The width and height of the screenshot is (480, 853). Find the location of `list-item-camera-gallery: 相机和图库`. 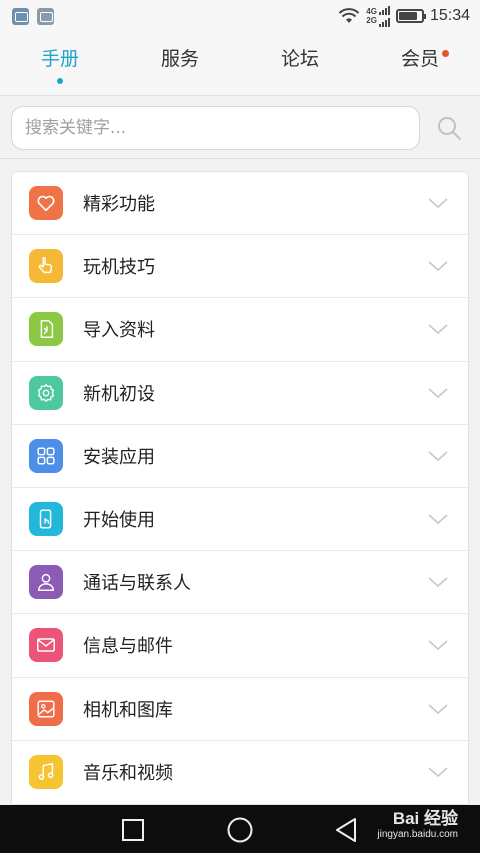

list-item-camera-gallery: 相机和图库 is located at coordinates (240, 709).